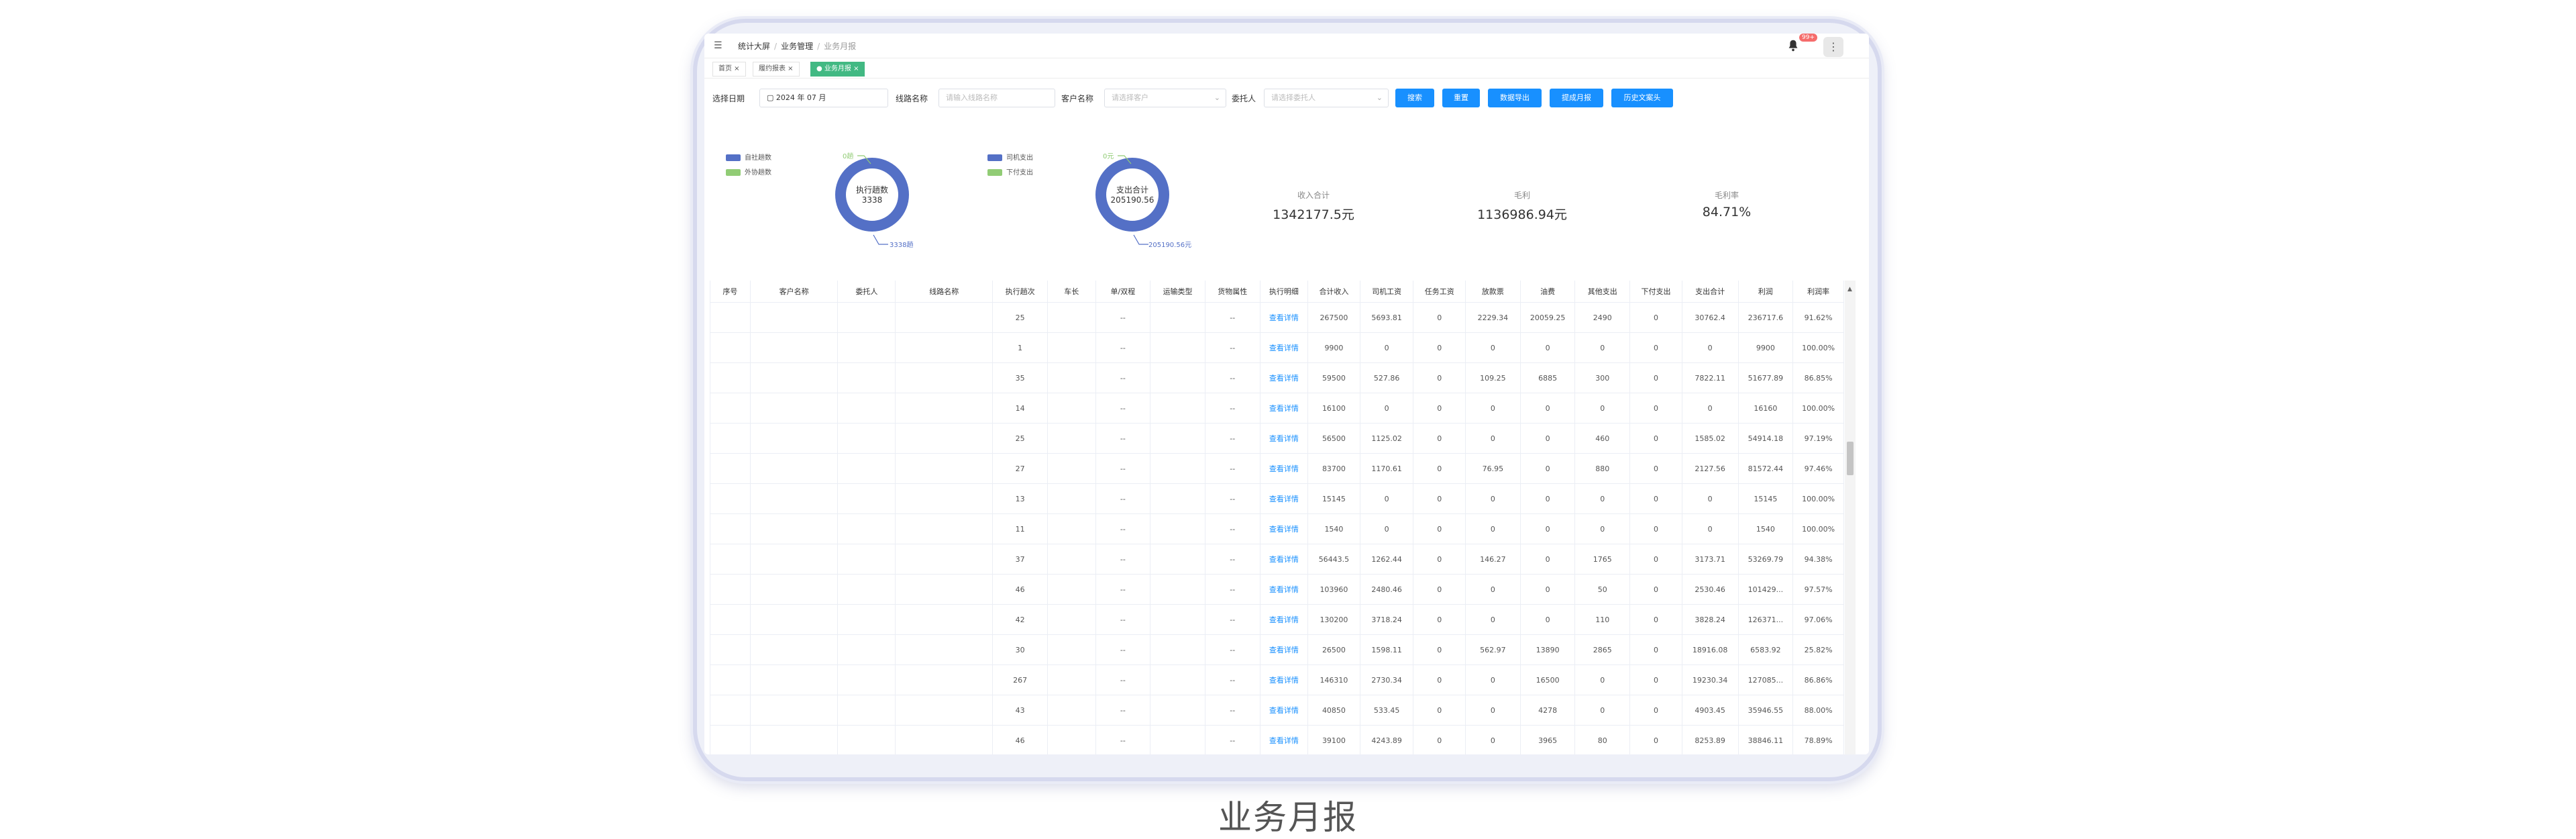 This screenshot has width=2576, height=839. Describe the element at coordinates (1165, 98) in the screenshot. I see `customer-select: 请选择客户 ⌄` at that location.